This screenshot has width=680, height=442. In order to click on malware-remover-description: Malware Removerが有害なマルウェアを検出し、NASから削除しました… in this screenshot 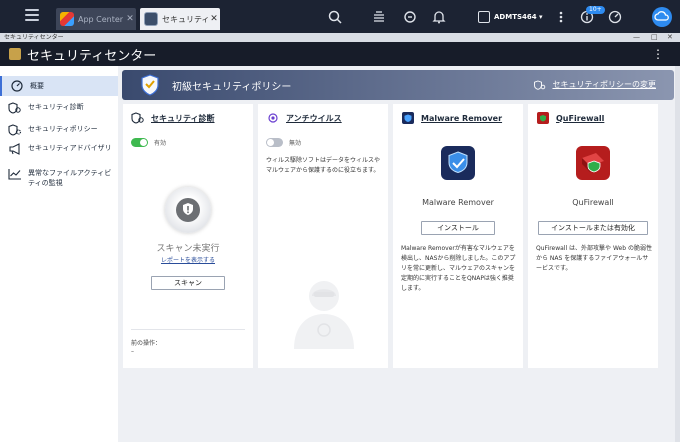, I will do `click(458, 268)`.